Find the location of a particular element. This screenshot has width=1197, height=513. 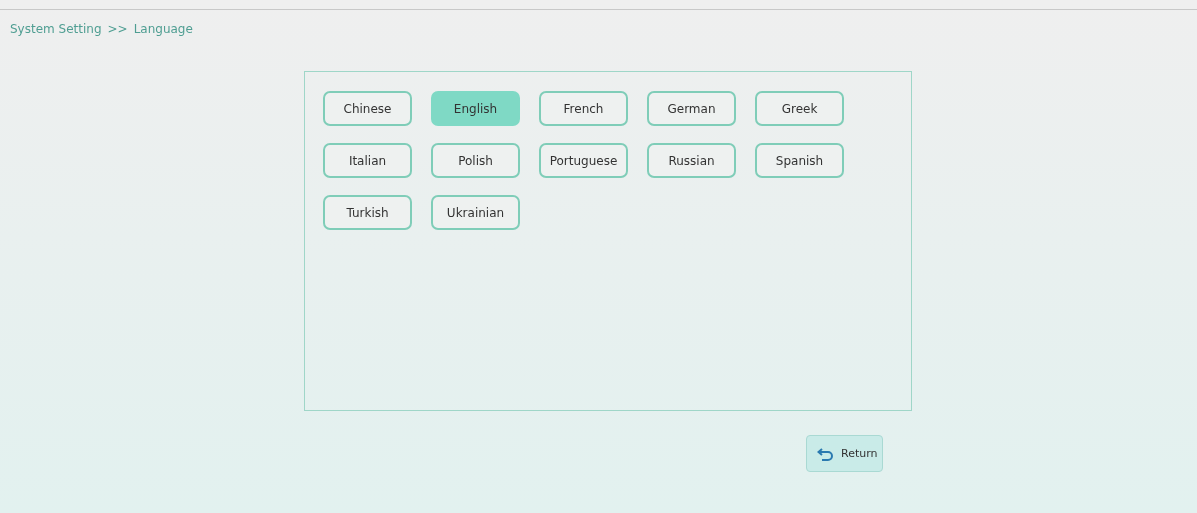

language-button: Portuguese is located at coordinates (583, 160).